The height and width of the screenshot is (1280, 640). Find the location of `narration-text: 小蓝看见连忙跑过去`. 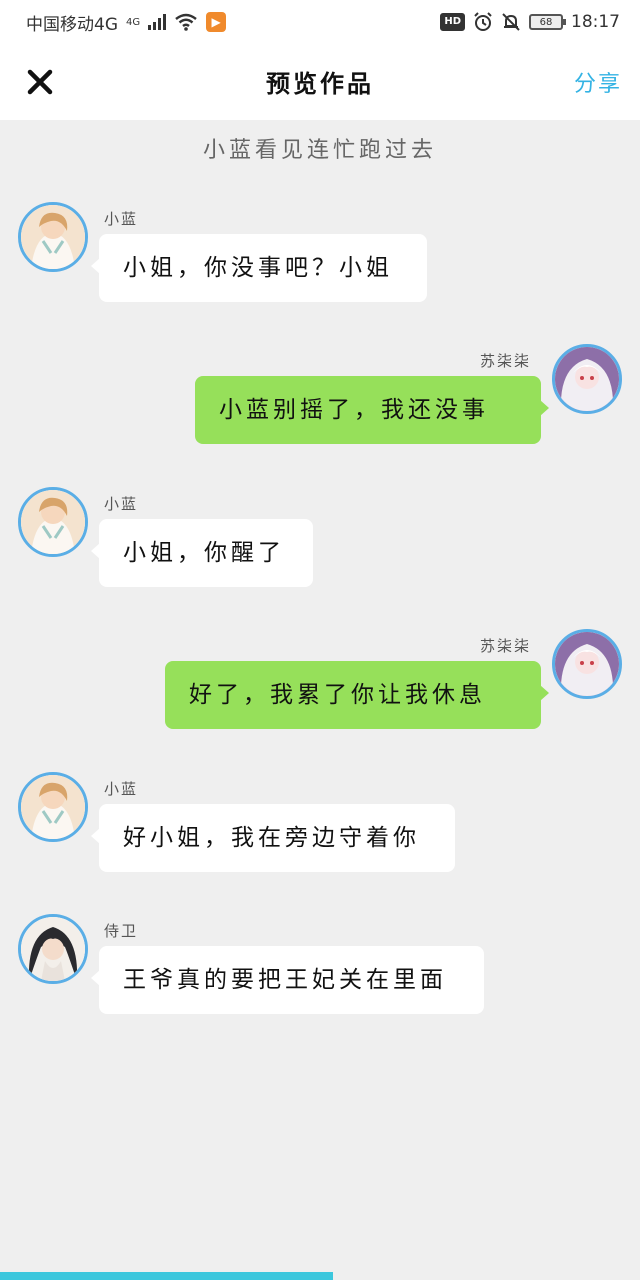

narration-text: 小蓝看见连忙跑过去 is located at coordinates (319, 150).